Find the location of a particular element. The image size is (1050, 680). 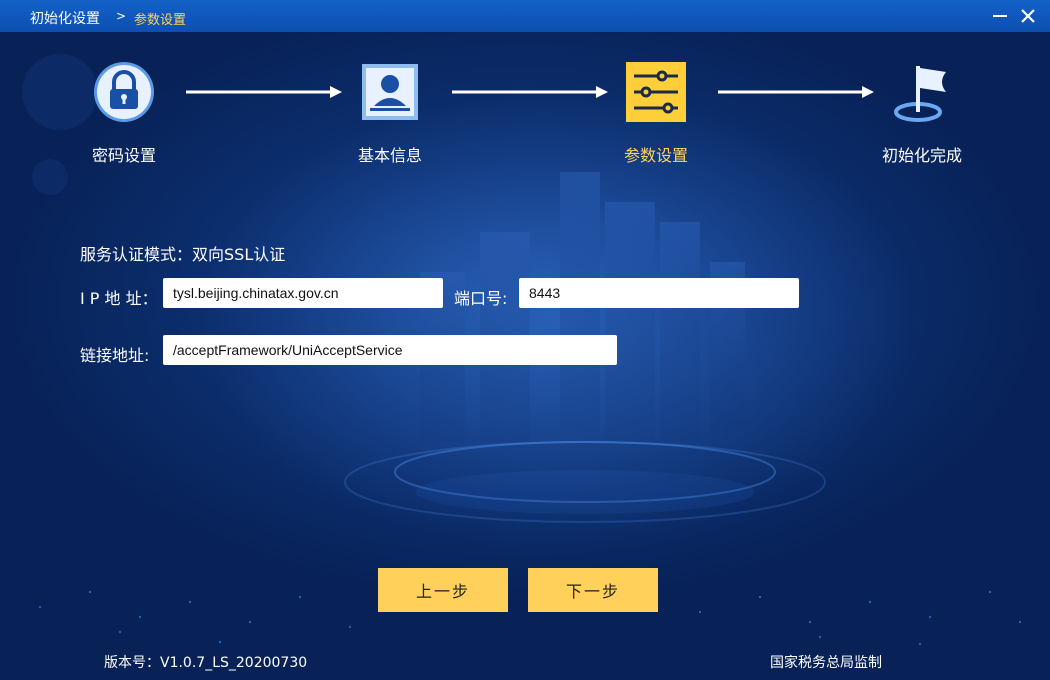

url-label: 链接地址: is located at coordinates (115, 355).